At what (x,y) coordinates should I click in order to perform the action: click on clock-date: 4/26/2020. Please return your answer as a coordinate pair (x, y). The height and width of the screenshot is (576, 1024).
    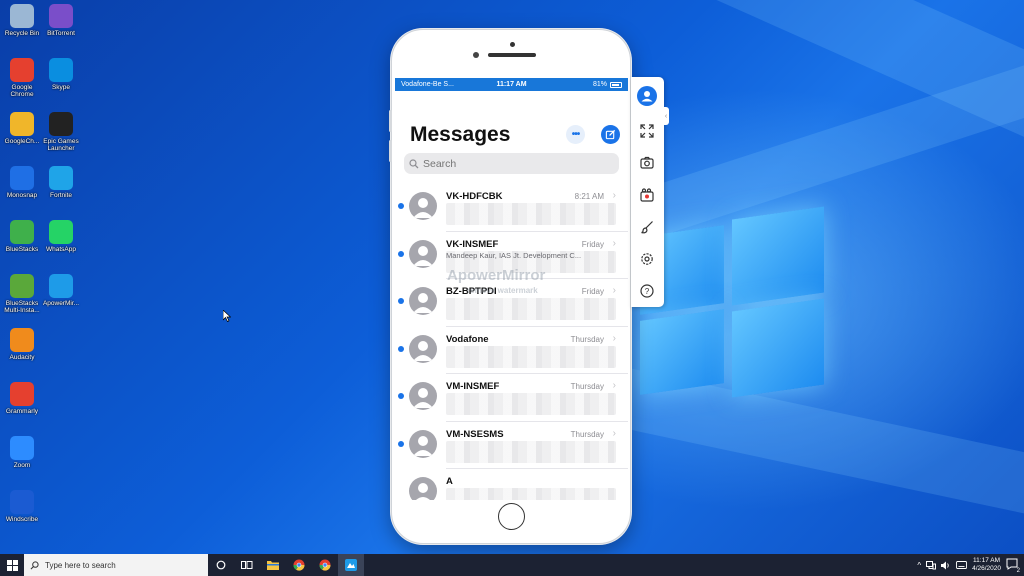
    Looking at the image, I should click on (986, 568).